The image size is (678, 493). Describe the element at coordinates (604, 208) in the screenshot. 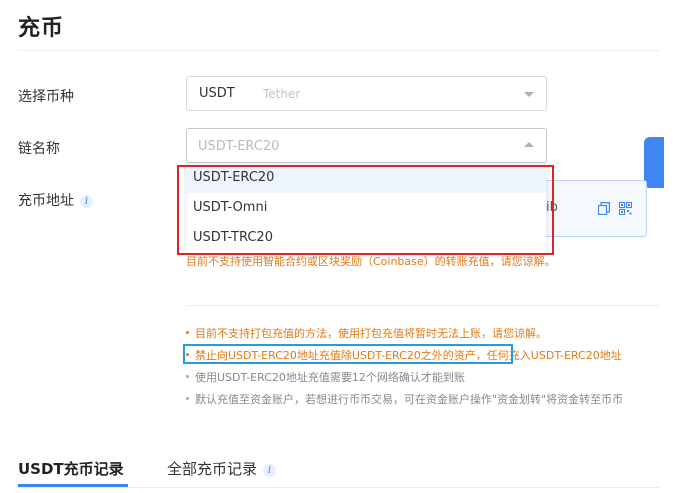

I see `copy-icon` at that location.